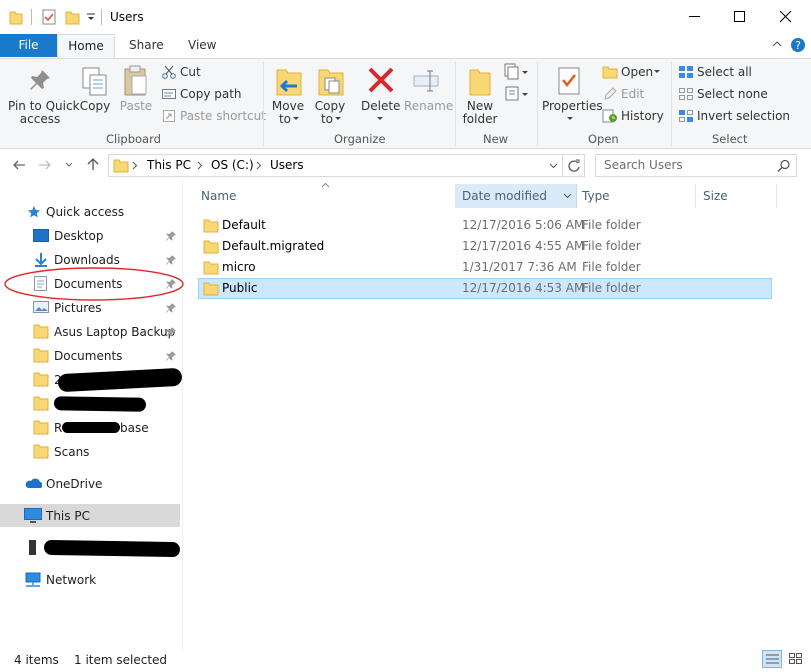  I want to click on properties-qat-icon, so click(49, 17).